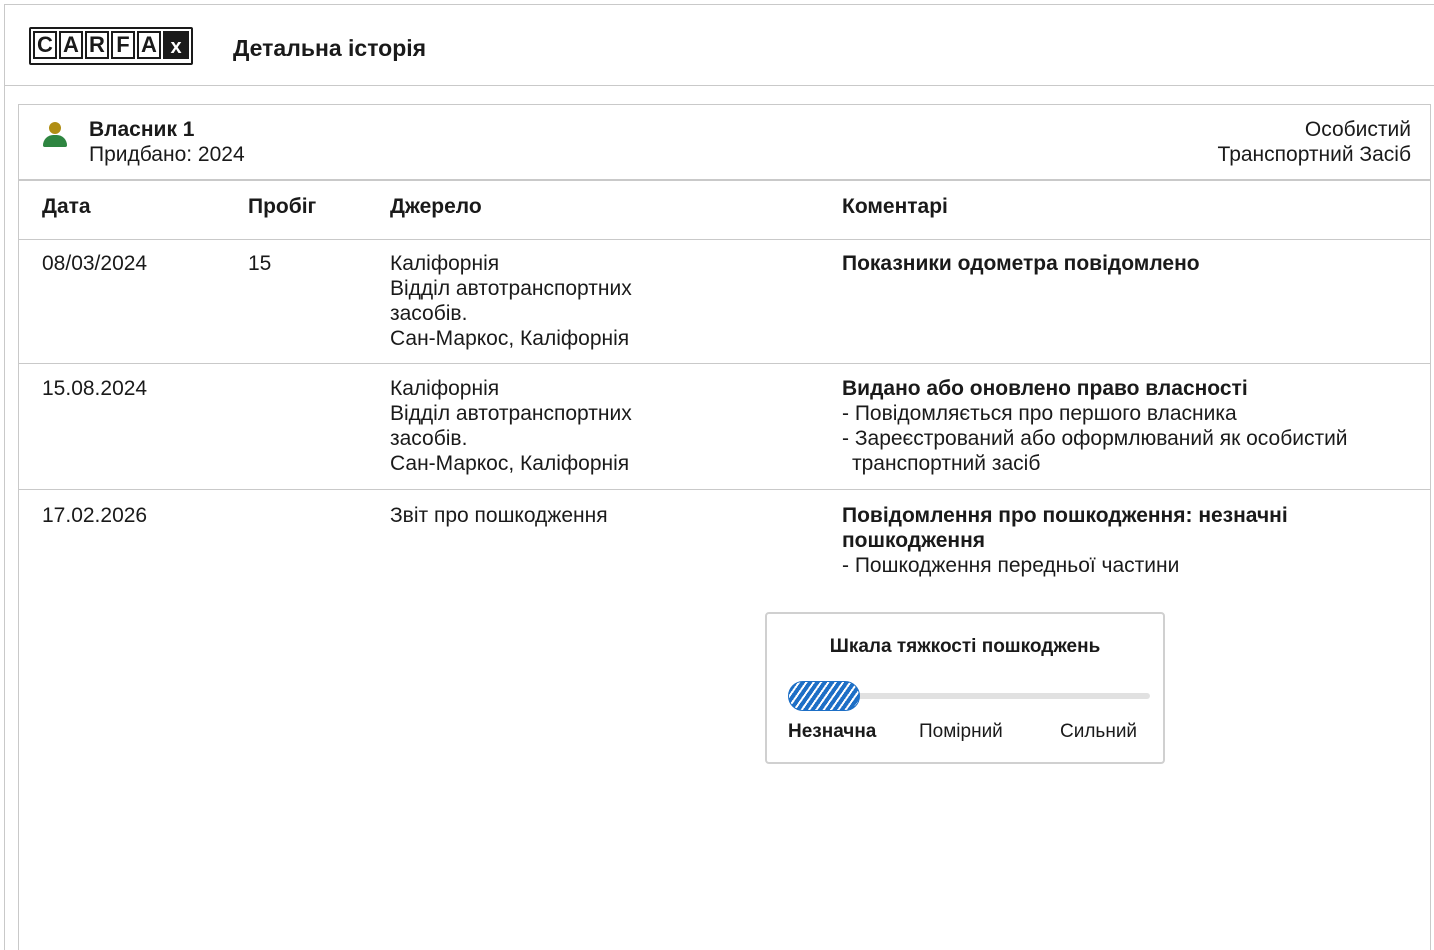 The height and width of the screenshot is (950, 1434). What do you see at coordinates (832, 731) in the screenshot?
I see `severity-label-minor: Незначна` at bounding box center [832, 731].